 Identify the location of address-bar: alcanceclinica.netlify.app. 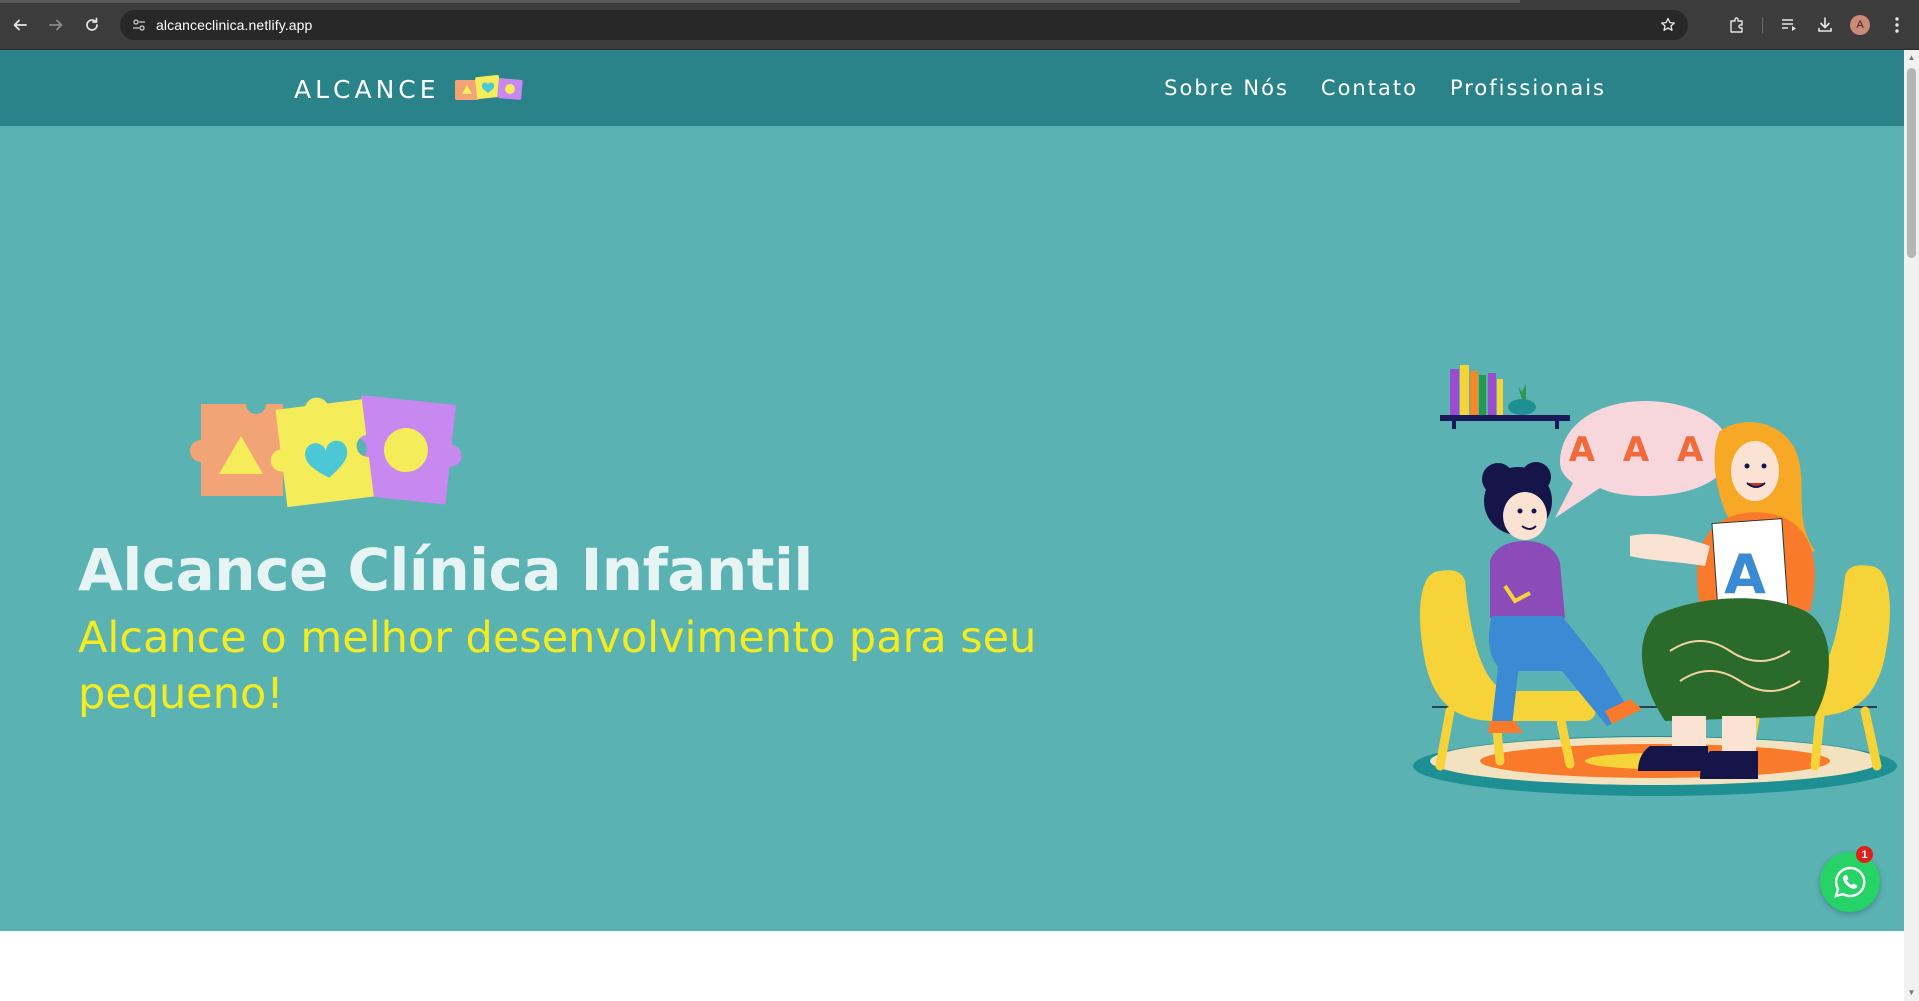
(904, 25).